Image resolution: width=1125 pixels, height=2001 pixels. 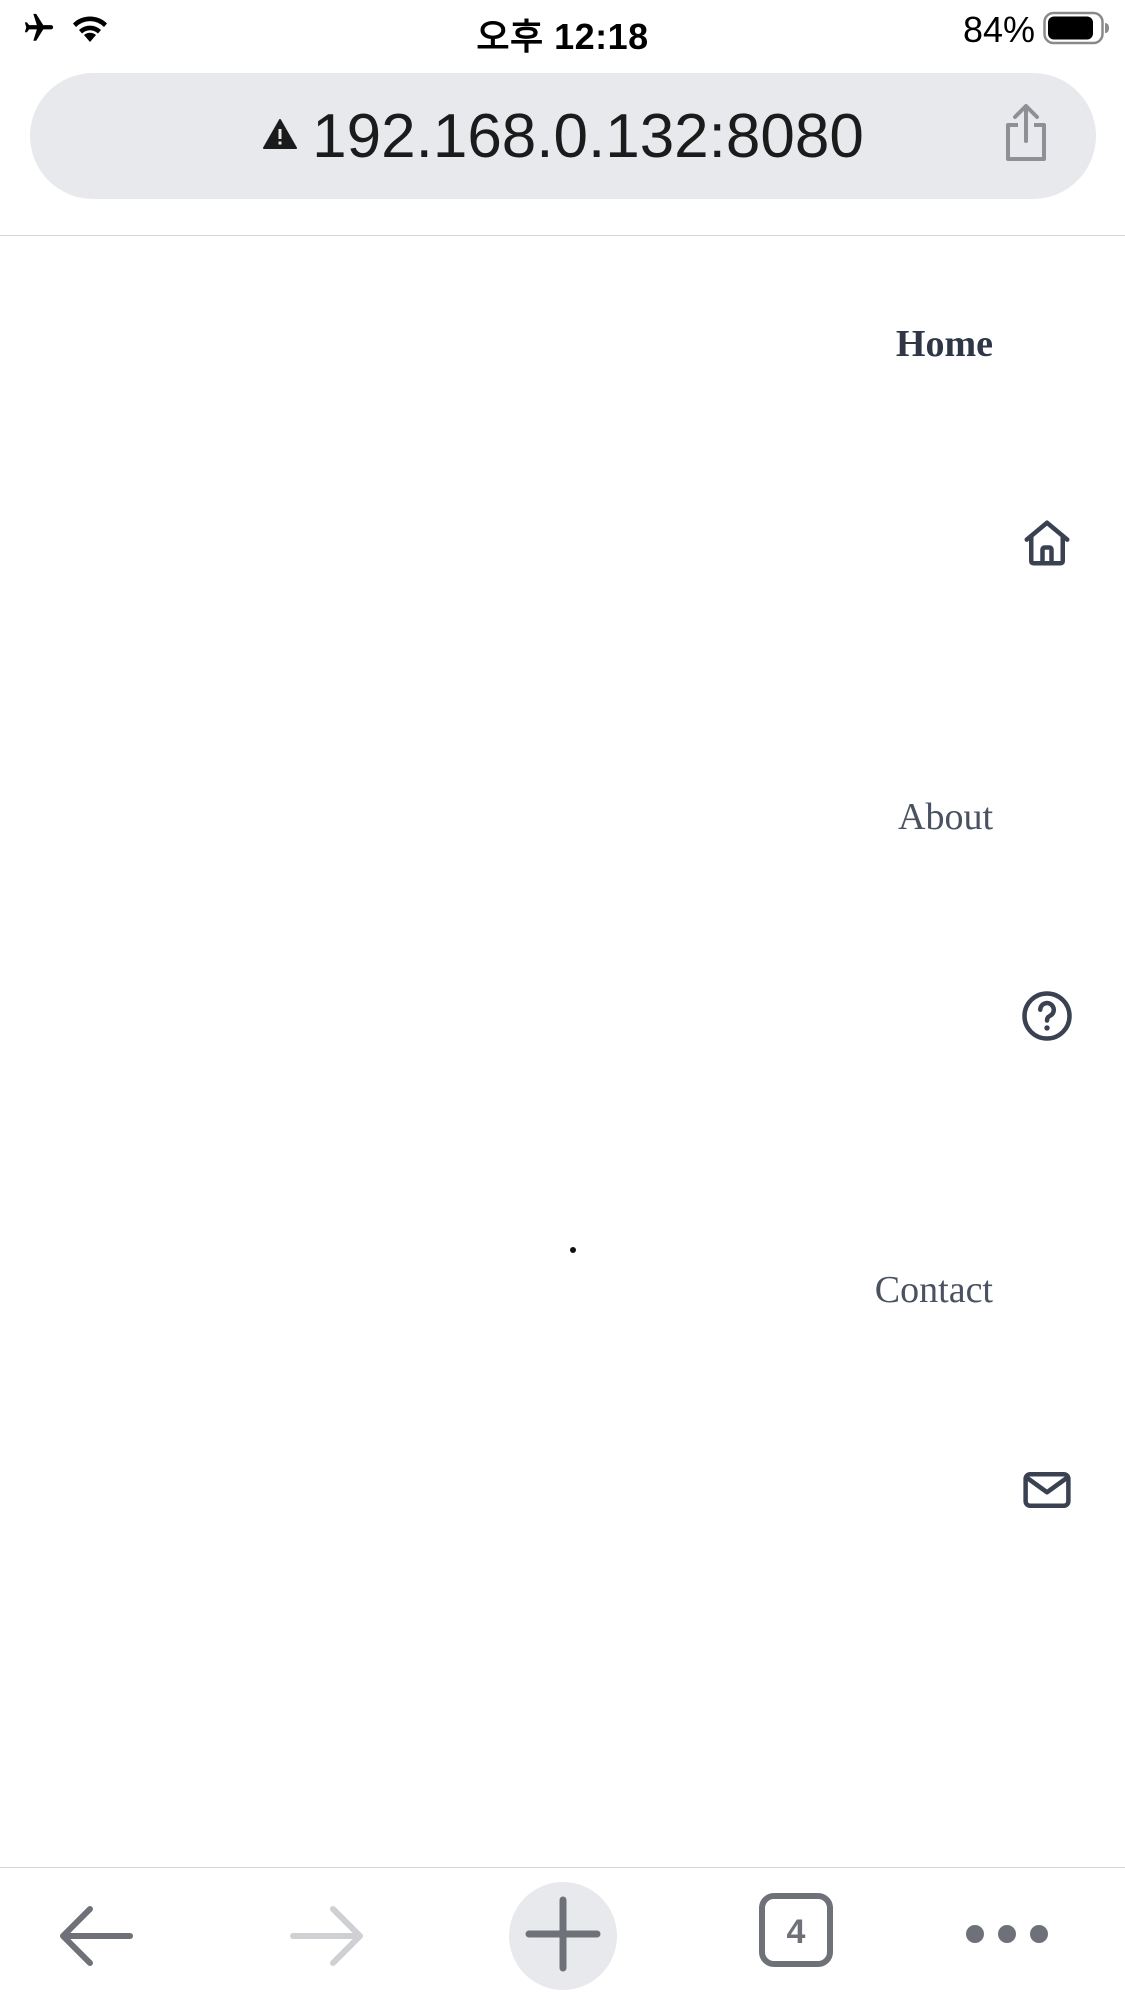 I want to click on dot-mark, so click(x=573, y=1250).